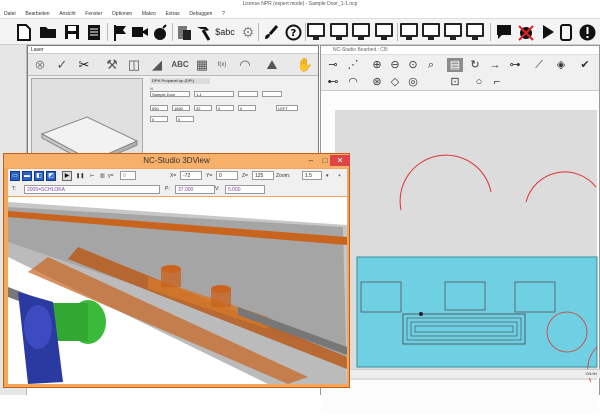 This screenshot has width=600, height=416. What do you see at coordinates (339, 176) in the screenshot?
I see `add-icon: +` at bounding box center [339, 176].